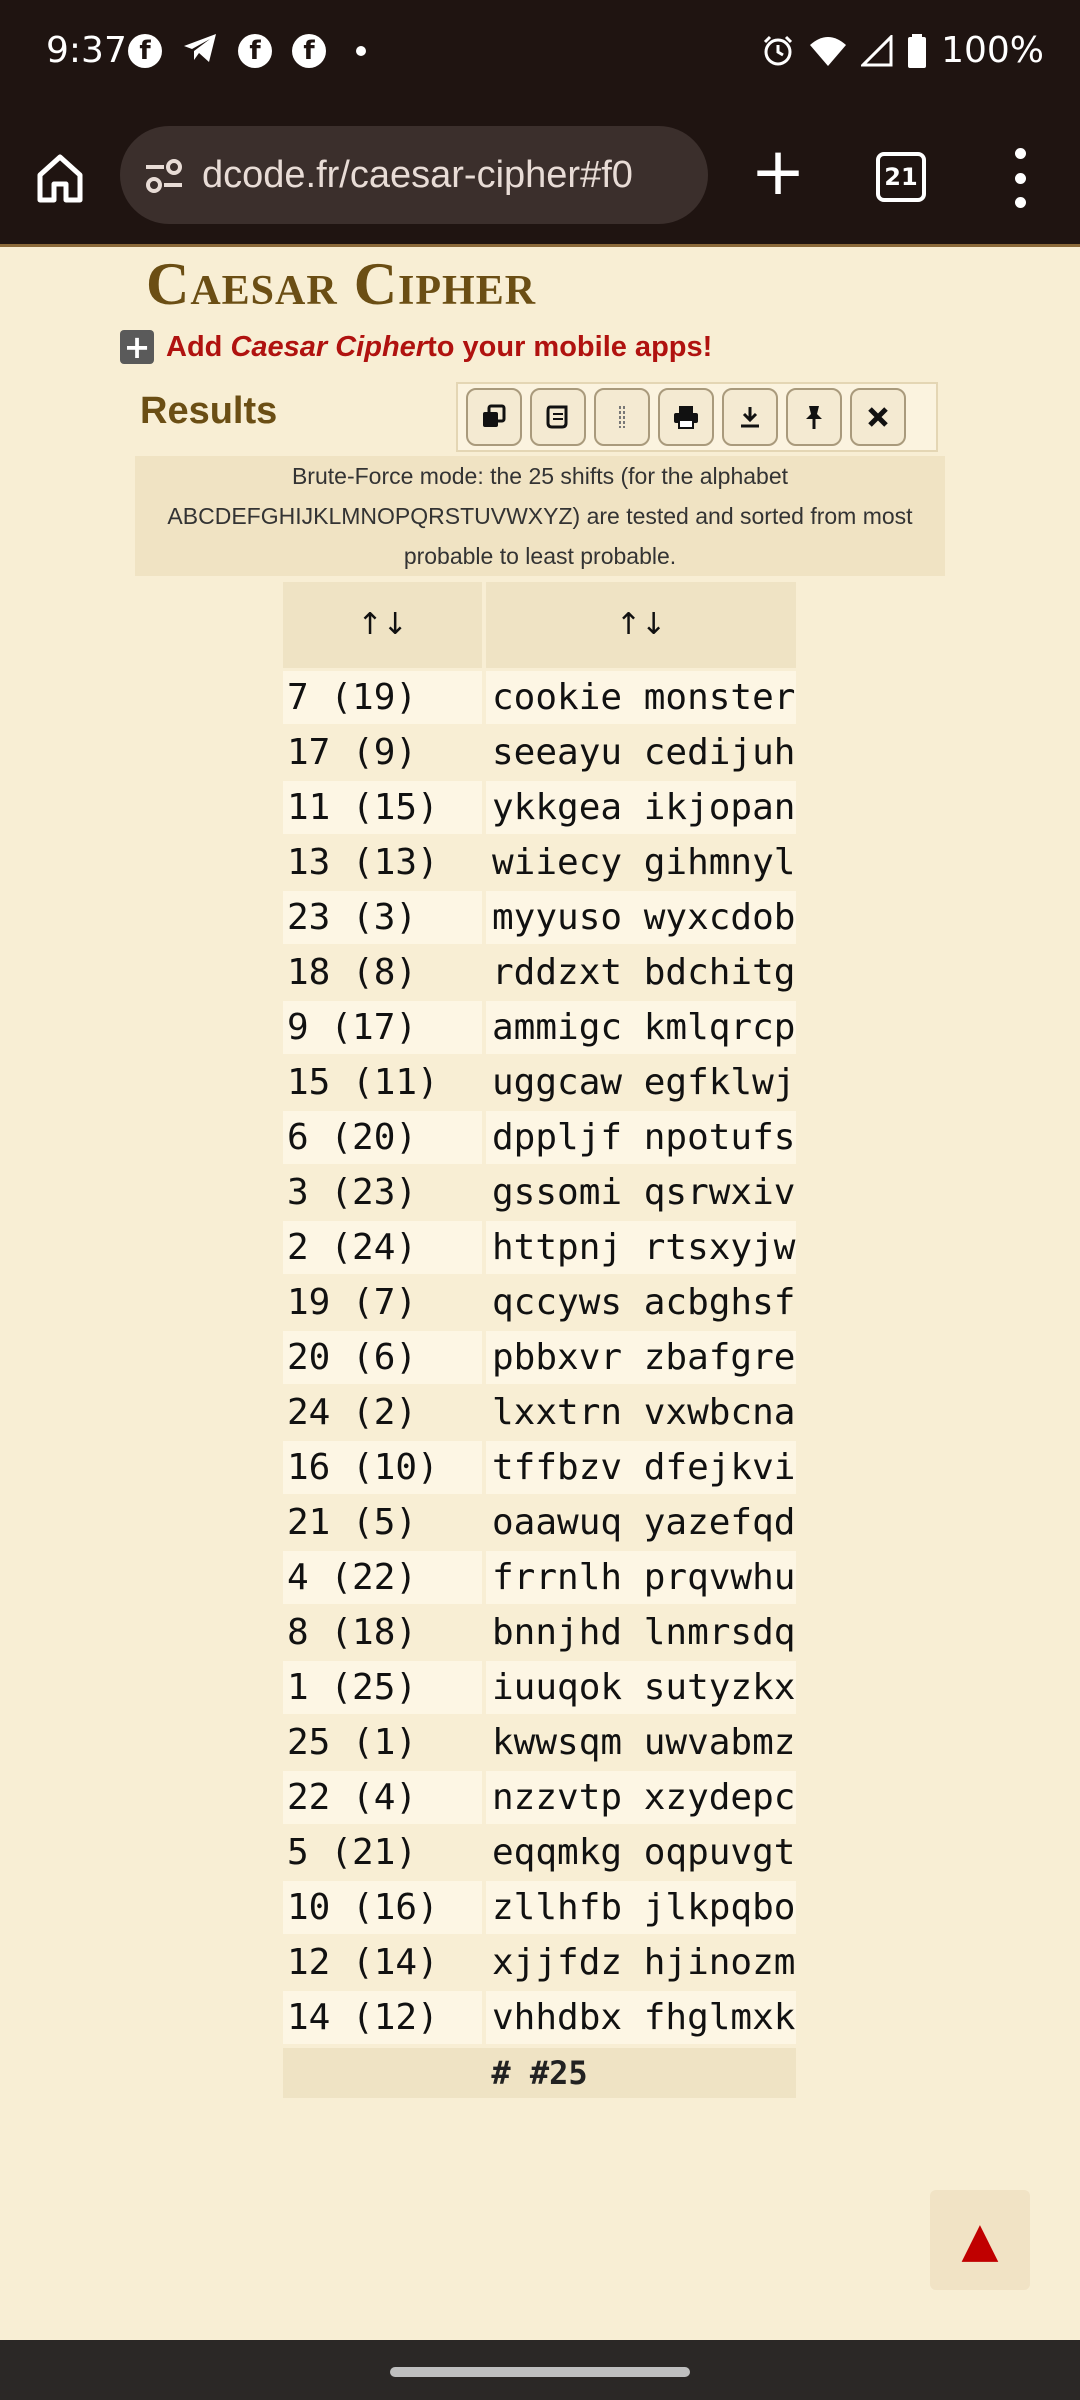 The width and height of the screenshot is (1080, 2400). What do you see at coordinates (641, 1962) in the screenshot?
I see `decoded-text-cell: xjjfdz hjinozm` at bounding box center [641, 1962].